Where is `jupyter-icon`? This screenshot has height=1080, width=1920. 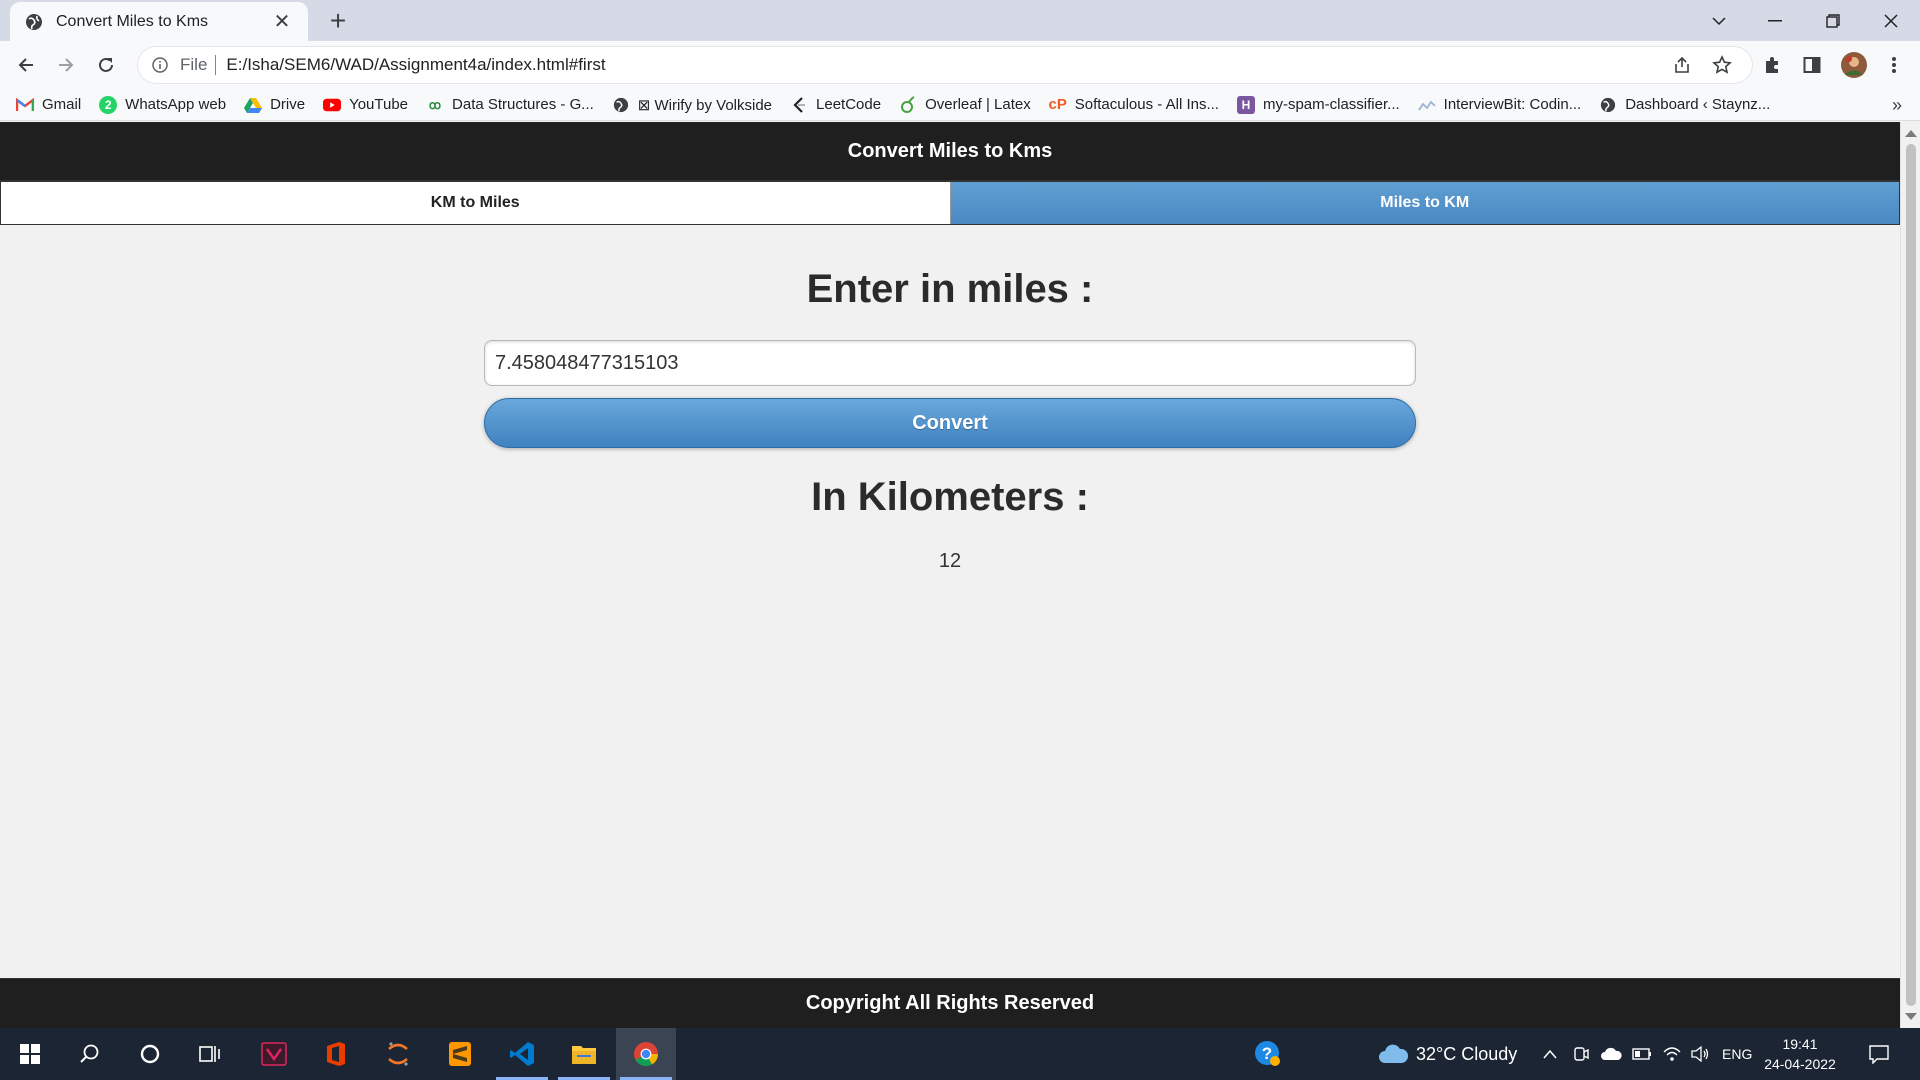
jupyter-icon is located at coordinates (398, 1054).